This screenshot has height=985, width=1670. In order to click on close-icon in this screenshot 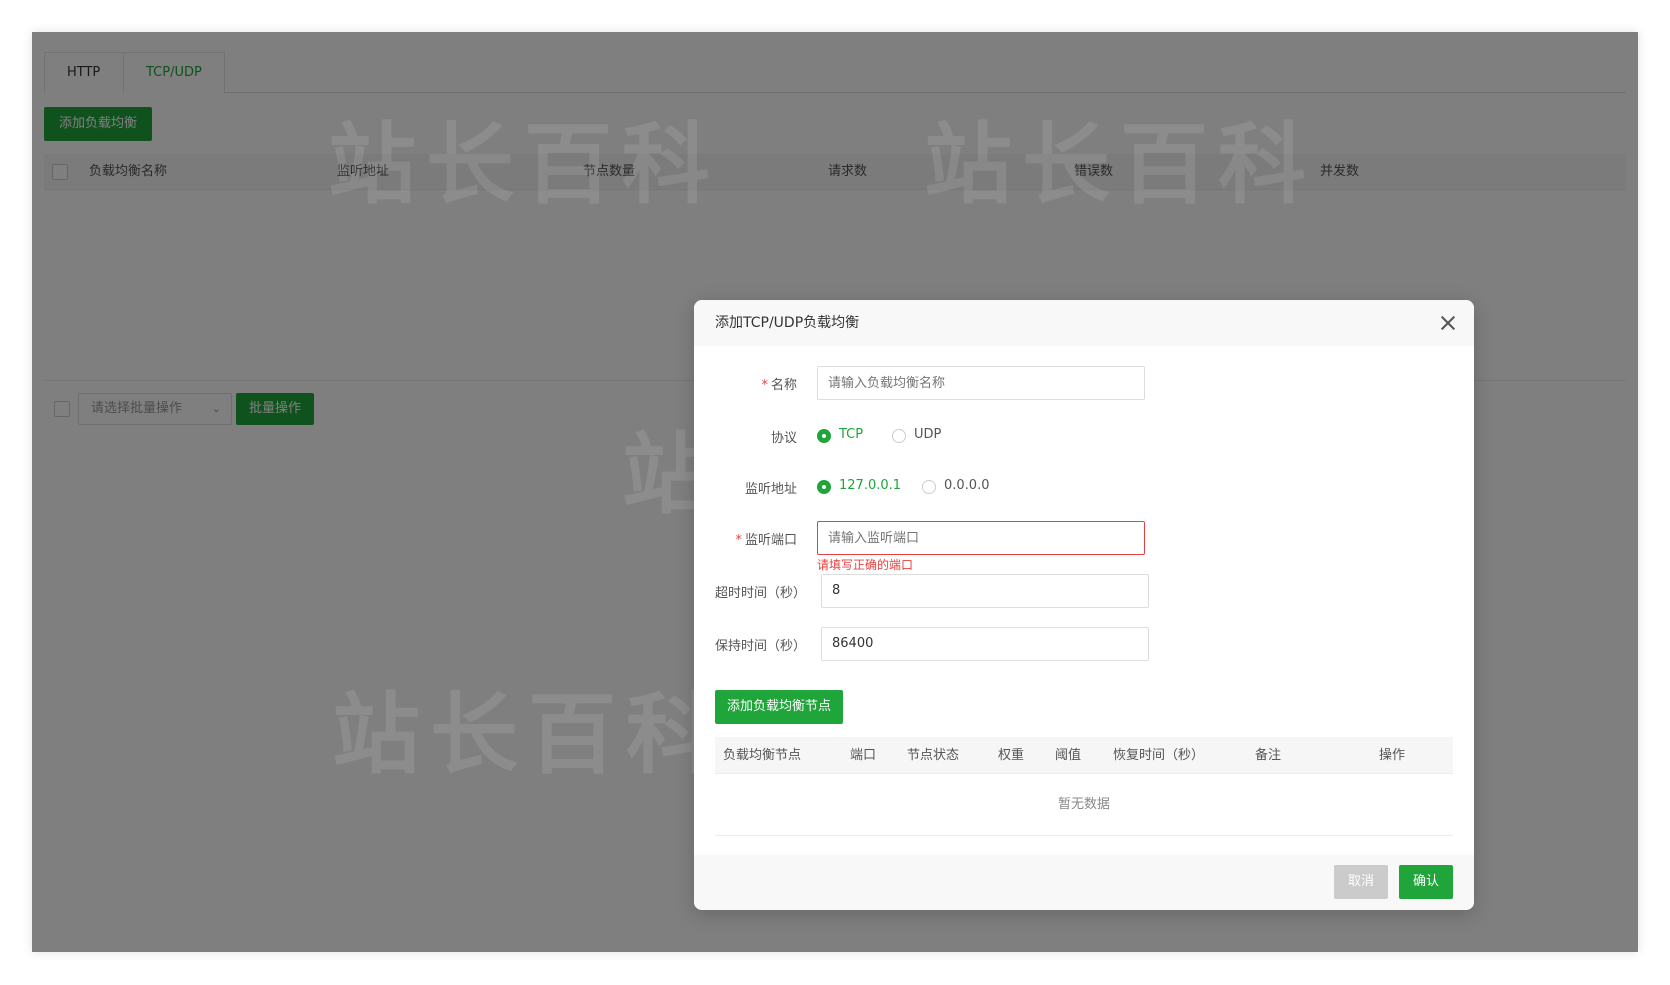, I will do `click(1448, 323)`.